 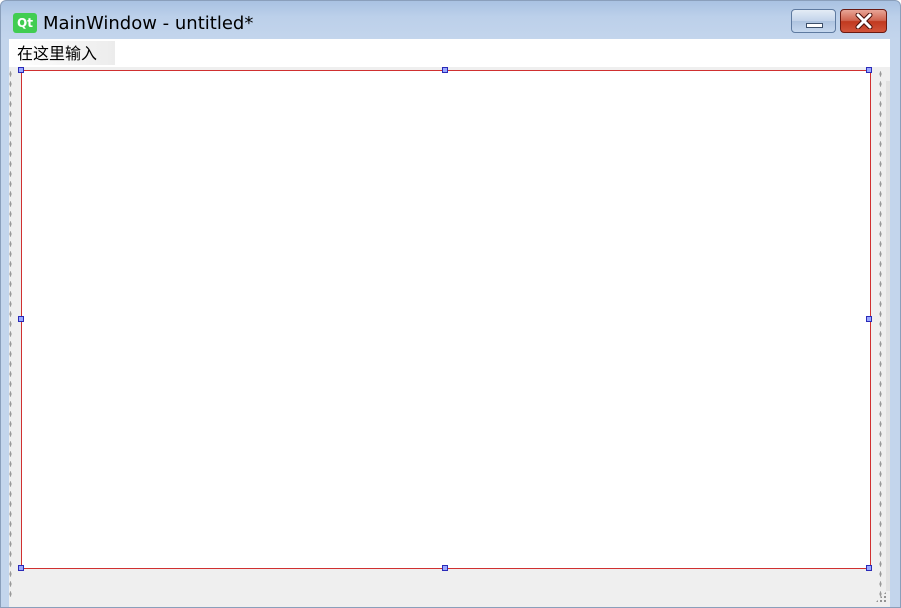 I want to click on menu-item-type-here: 在这里输入, so click(x=63, y=53).